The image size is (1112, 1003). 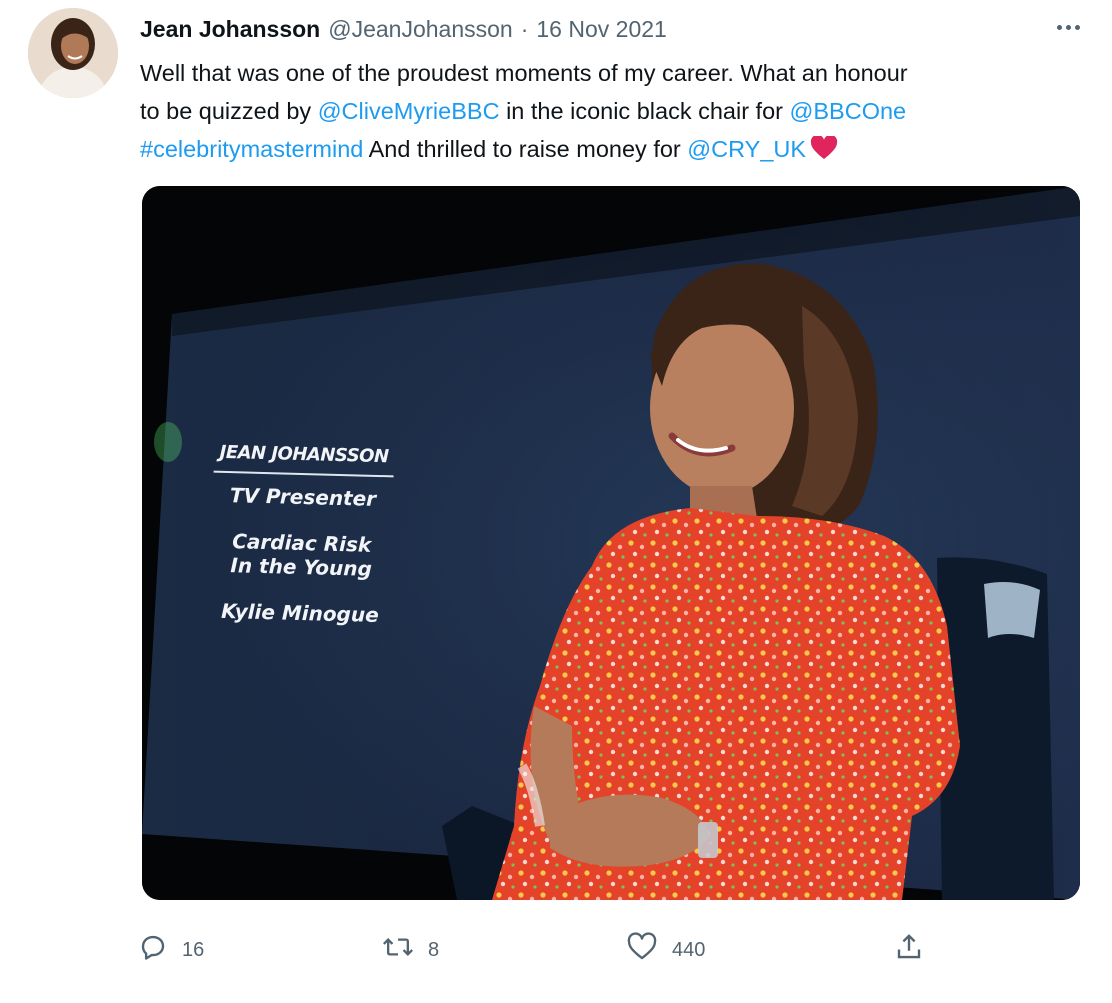 What do you see at coordinates (689, 949) in the screenshot?
I see `like-count: 440` at bounding box center [689, 949].